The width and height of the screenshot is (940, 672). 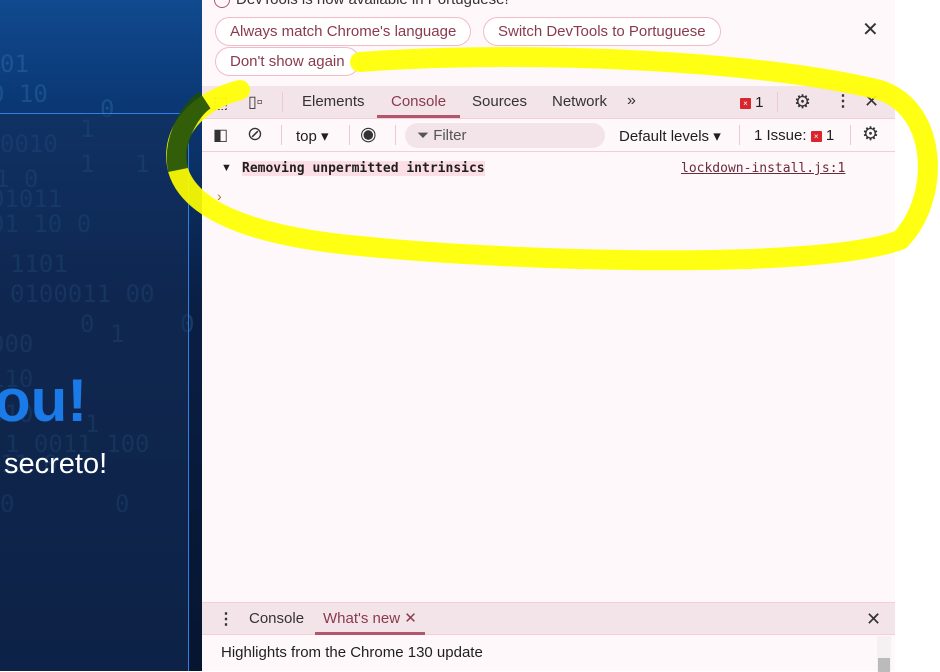 I want to click on tab-sources: Sources, so click(x=499, y=102).